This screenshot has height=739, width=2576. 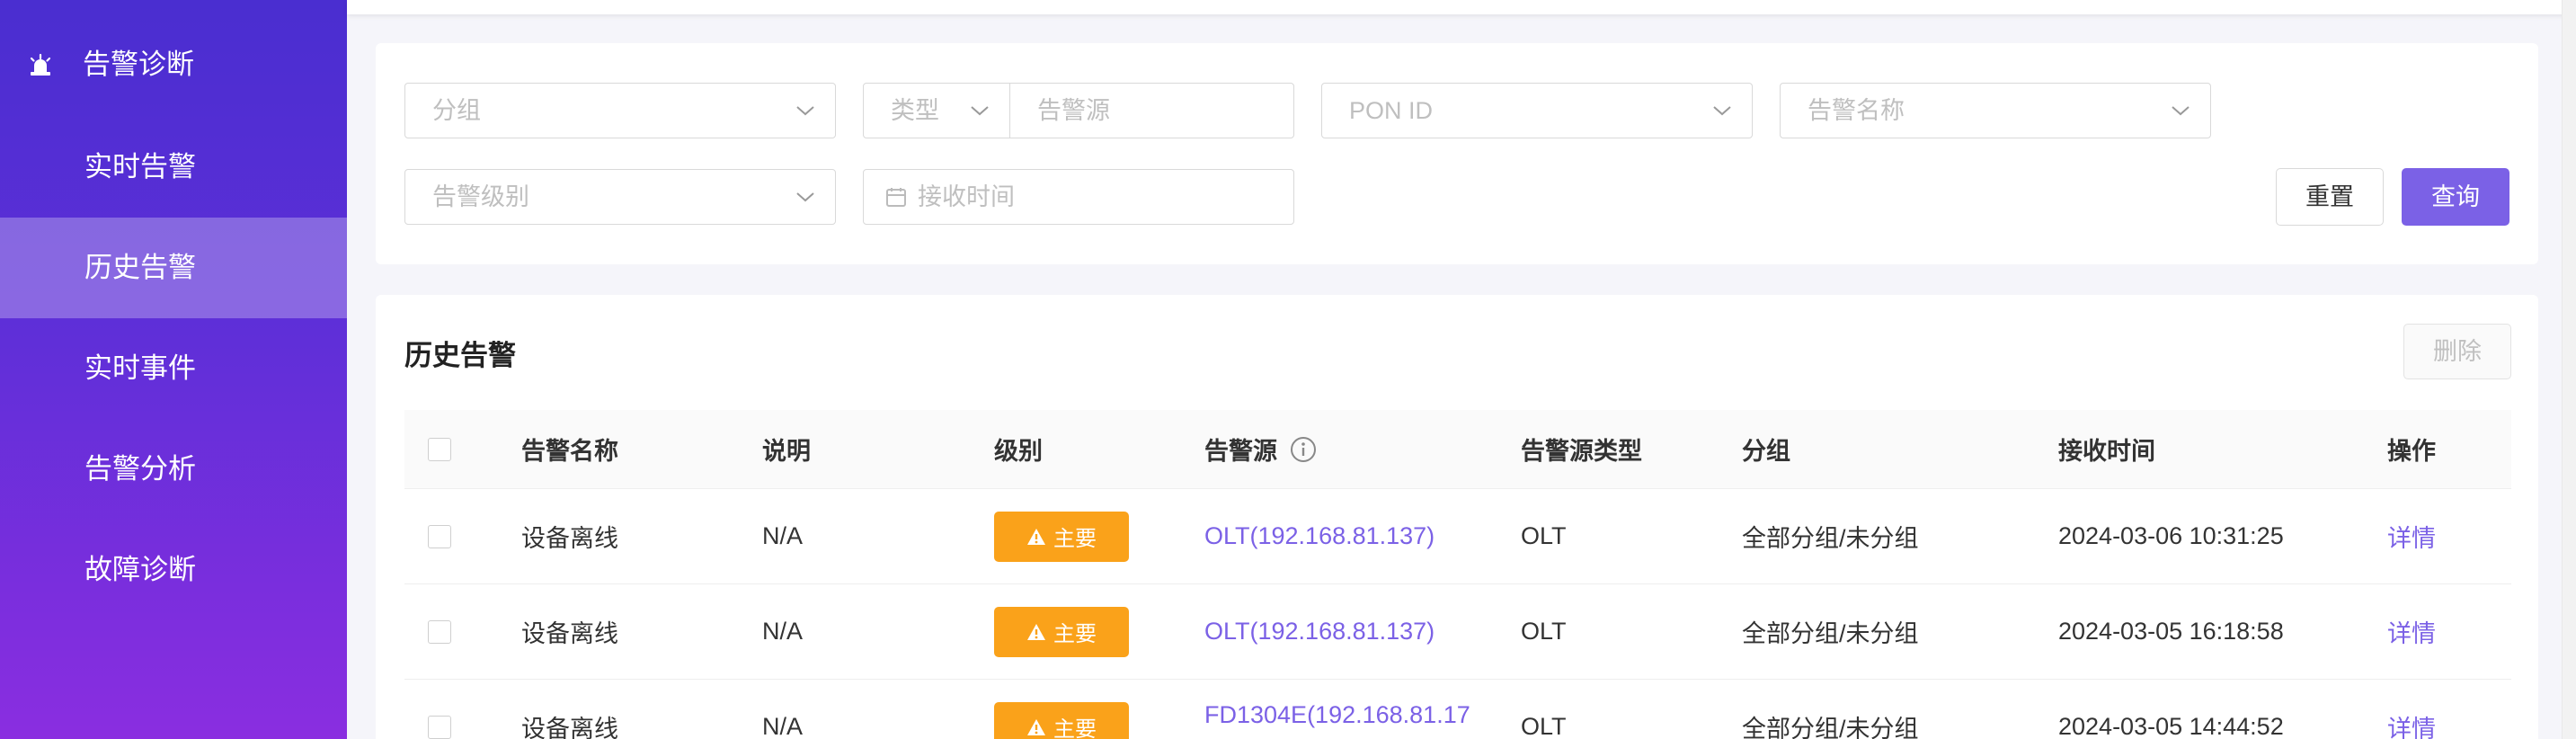 I want to click on query-button: 查询, so click(x=2455, y=197).